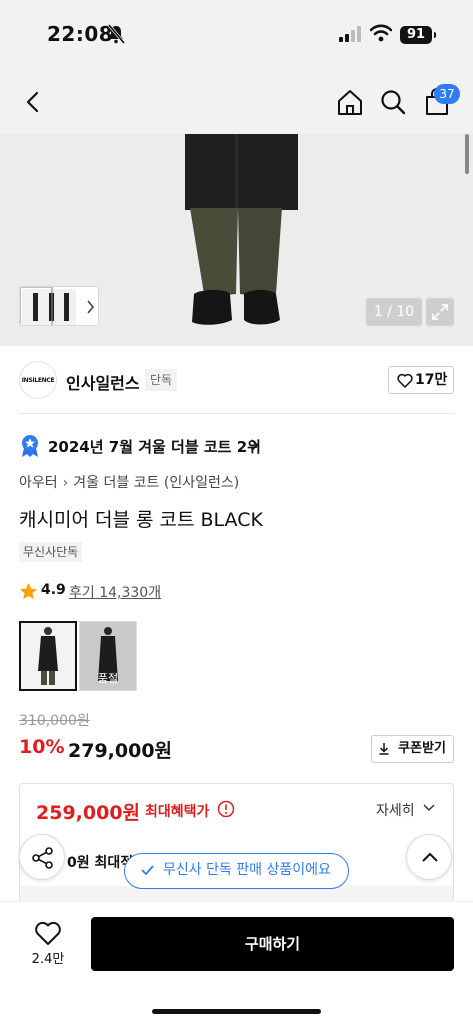 The width and height of the screenshot is (473, 1024). Describe the element at coordinates (350, 102) in the screenshot. I see `home-icon` at that location.